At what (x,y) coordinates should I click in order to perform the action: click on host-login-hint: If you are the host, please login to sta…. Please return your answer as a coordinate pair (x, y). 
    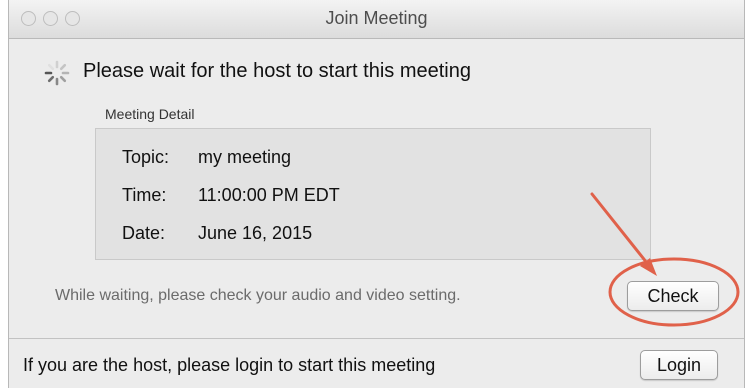
    Looking at the image, I should click on (229, 365).